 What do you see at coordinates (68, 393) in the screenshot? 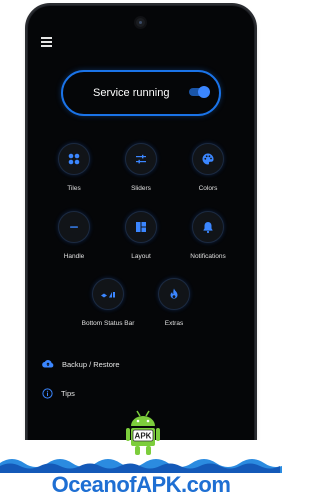
I see `list-item-label: Tips` at bounding box center [68, 393].